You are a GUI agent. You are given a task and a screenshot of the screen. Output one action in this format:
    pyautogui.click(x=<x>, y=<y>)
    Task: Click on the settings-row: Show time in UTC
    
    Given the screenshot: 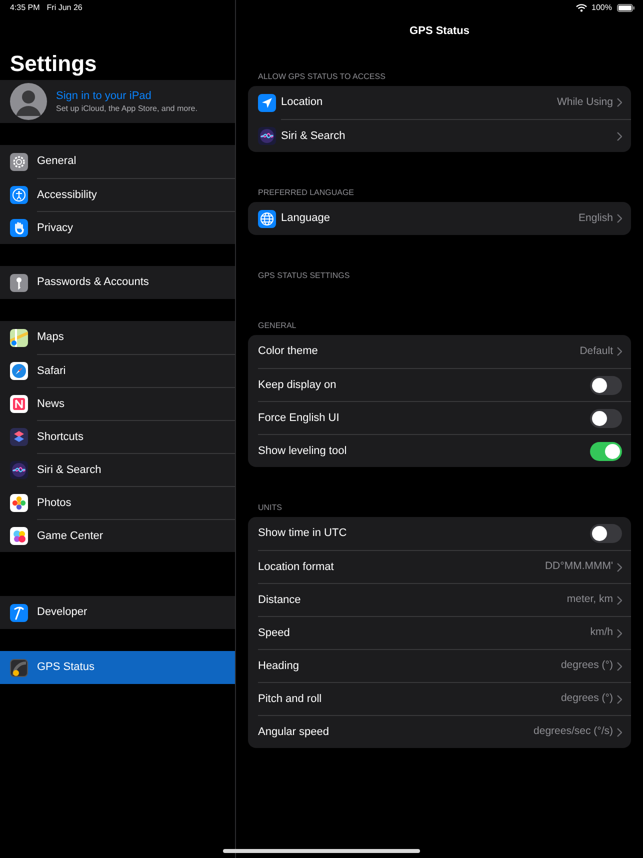 What is the action you would take?
    pyautogui.click(x=439, y=533)
    